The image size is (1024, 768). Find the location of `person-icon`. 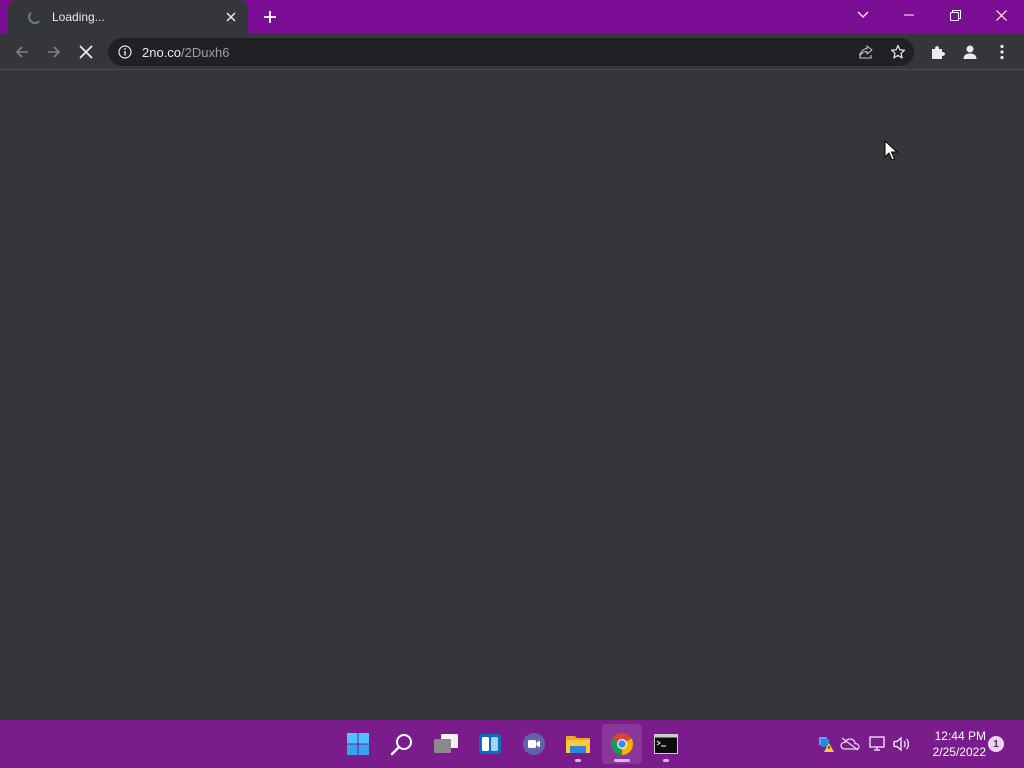

person-icon is located at coordinates (970, 52).